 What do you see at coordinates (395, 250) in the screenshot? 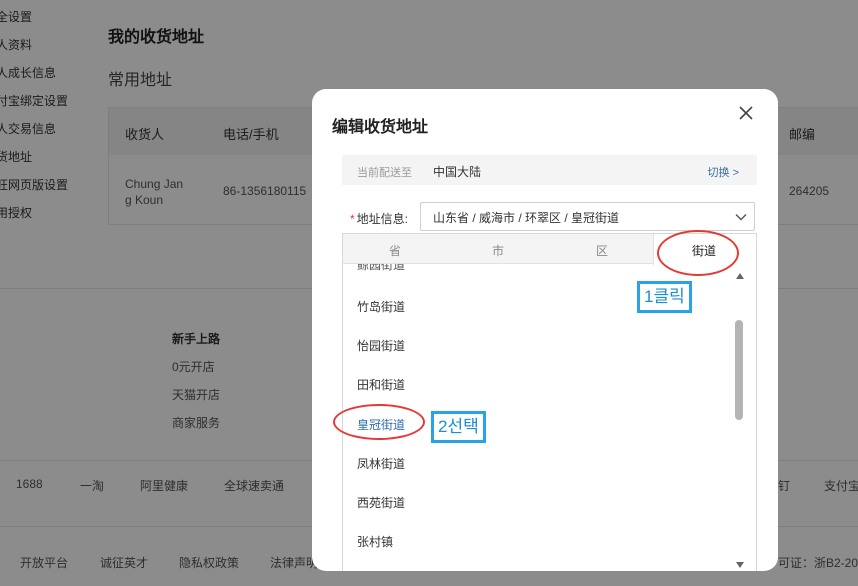
I see `tab-province: 省` at bounding box center [395, 250].